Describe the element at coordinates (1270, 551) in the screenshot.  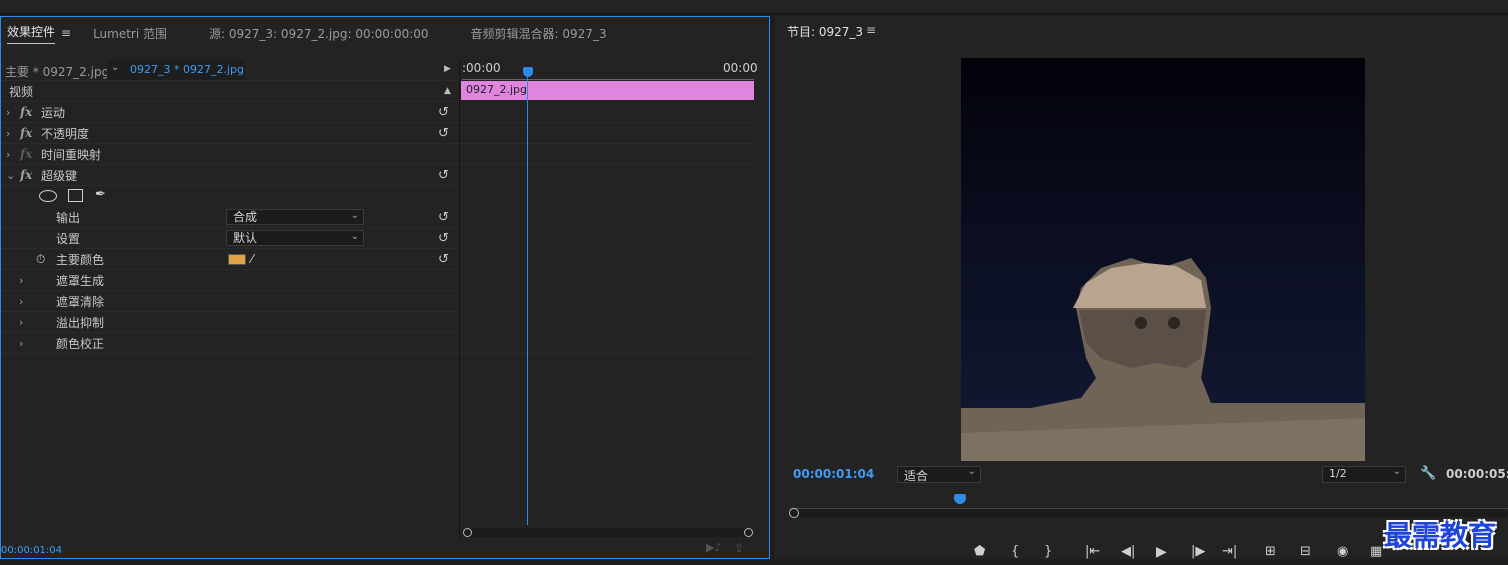
I see `lift-icon: ⊞` at that location.